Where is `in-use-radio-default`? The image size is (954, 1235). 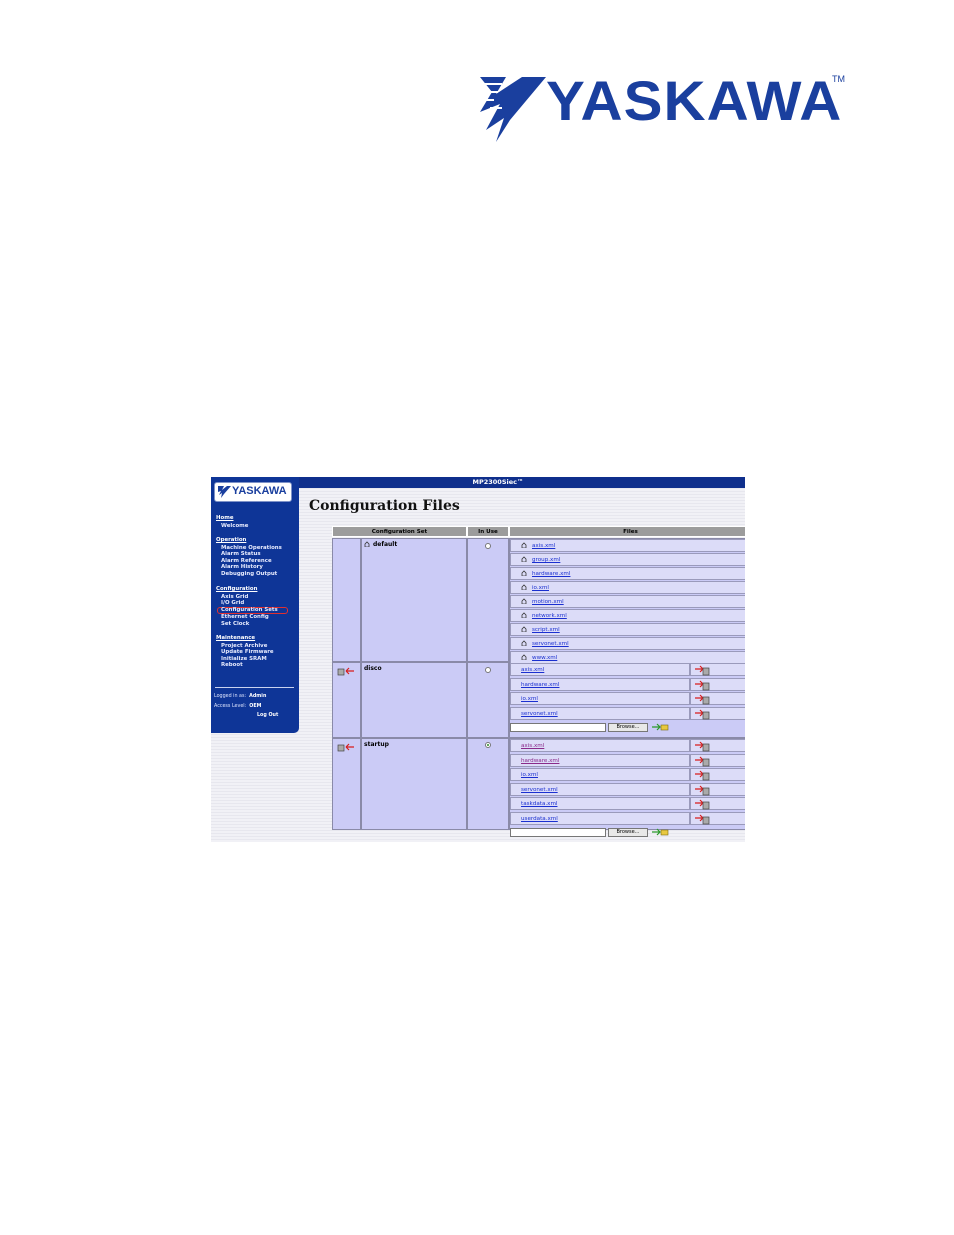 in-use-radio-default is located at coordinates (488, 546).